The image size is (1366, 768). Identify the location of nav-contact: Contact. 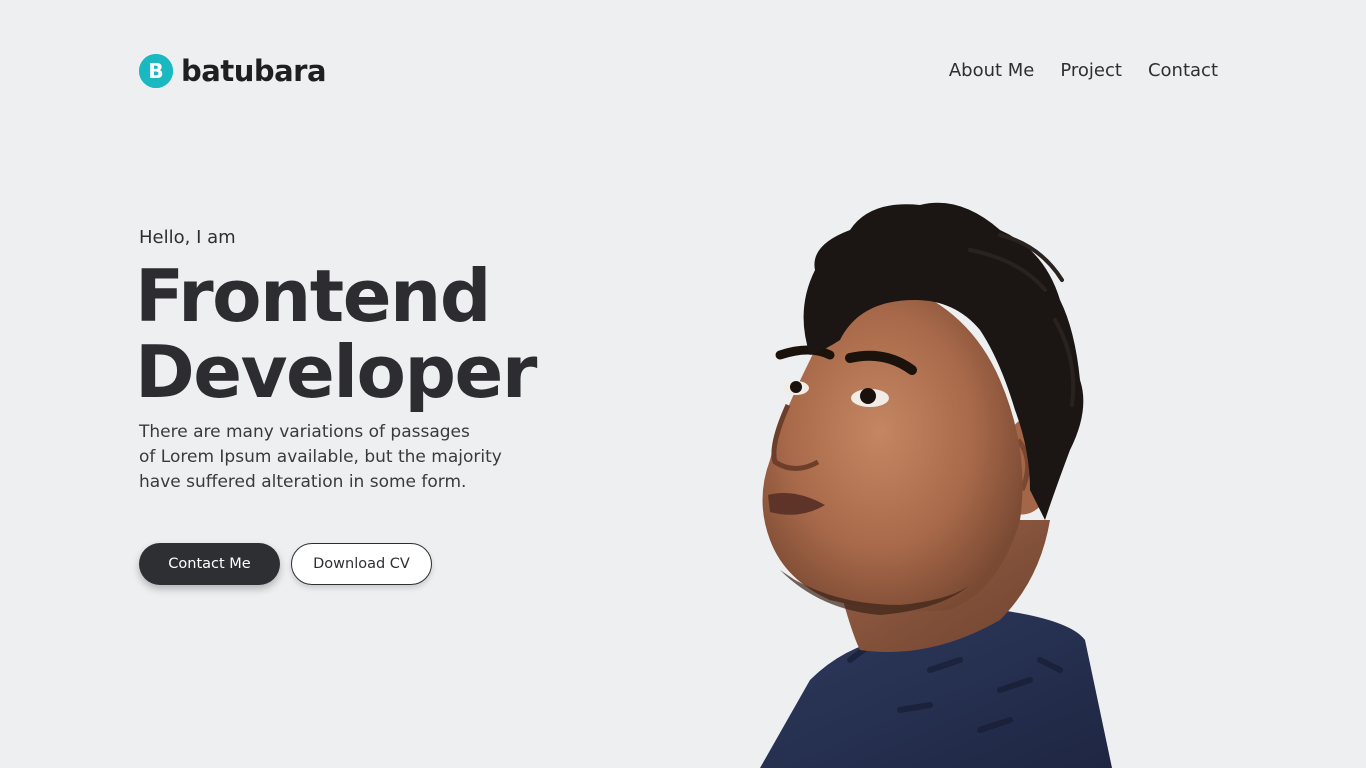
(1183, 70).